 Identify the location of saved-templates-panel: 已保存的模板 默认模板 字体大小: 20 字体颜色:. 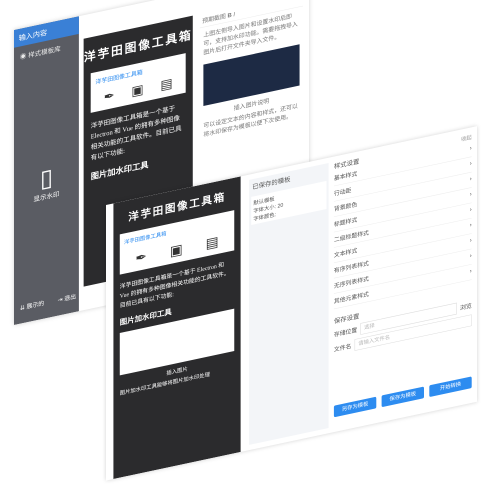
(289, 303).